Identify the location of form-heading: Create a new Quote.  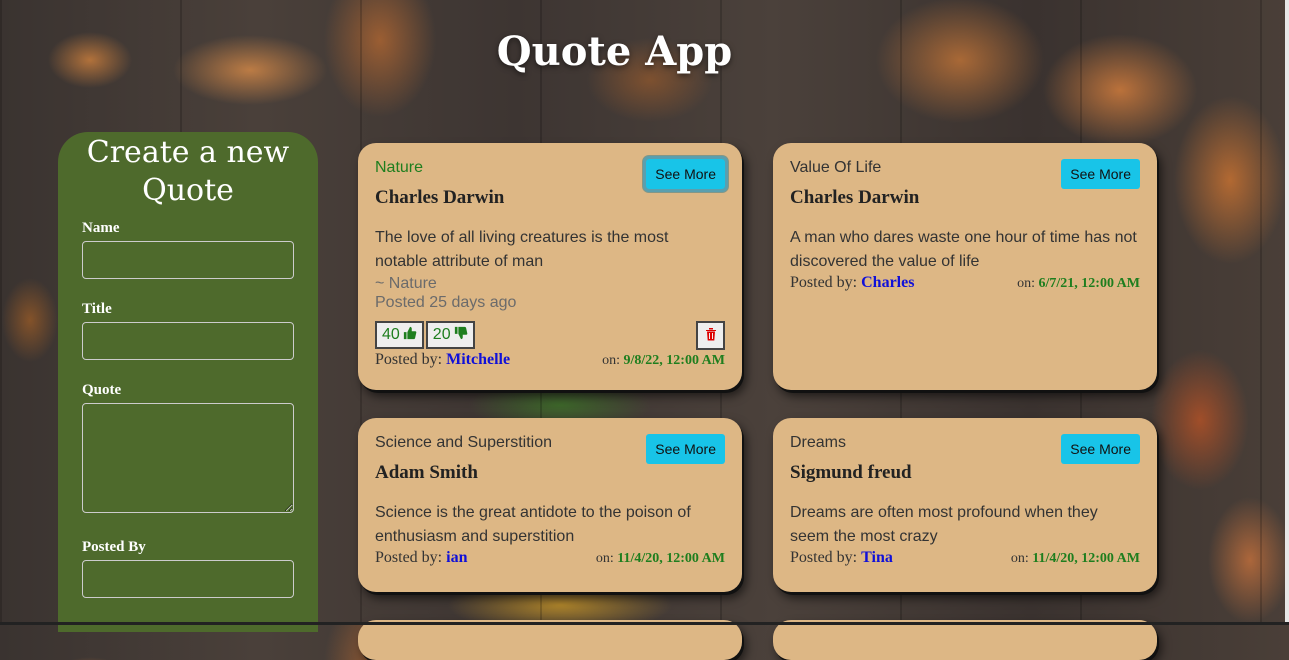
(188, 171).